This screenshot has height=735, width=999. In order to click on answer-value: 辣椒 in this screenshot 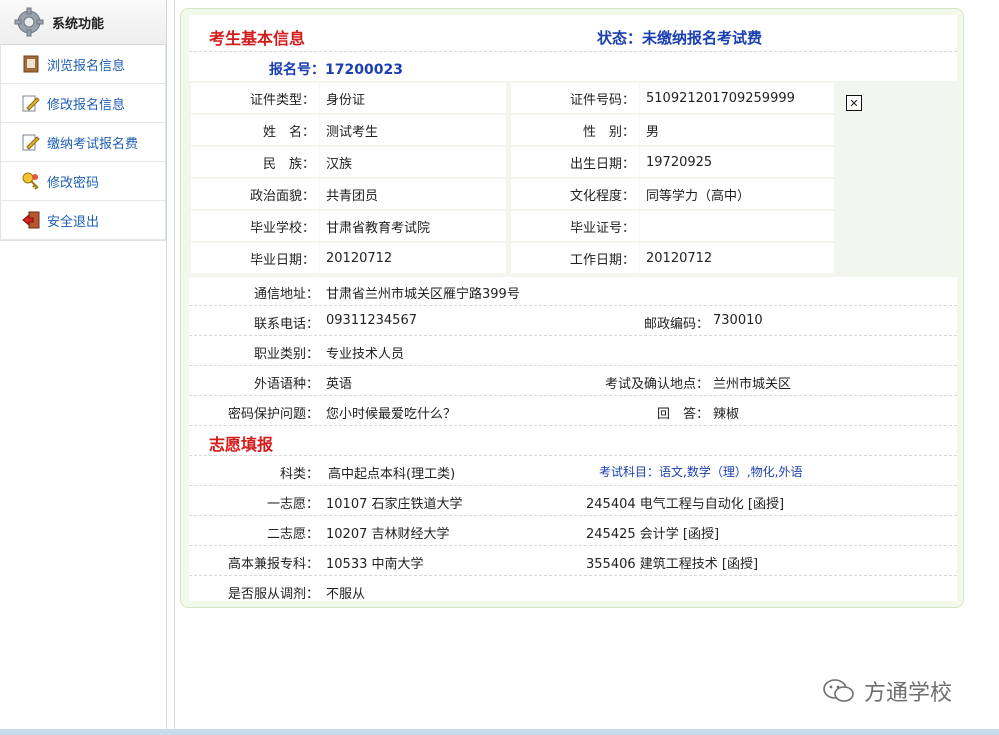, I will do `click(726, 414)`.